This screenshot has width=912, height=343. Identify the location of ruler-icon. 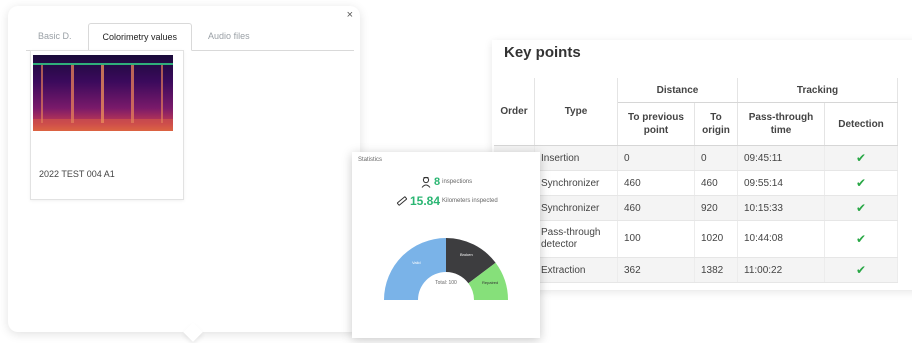
(402, 201).